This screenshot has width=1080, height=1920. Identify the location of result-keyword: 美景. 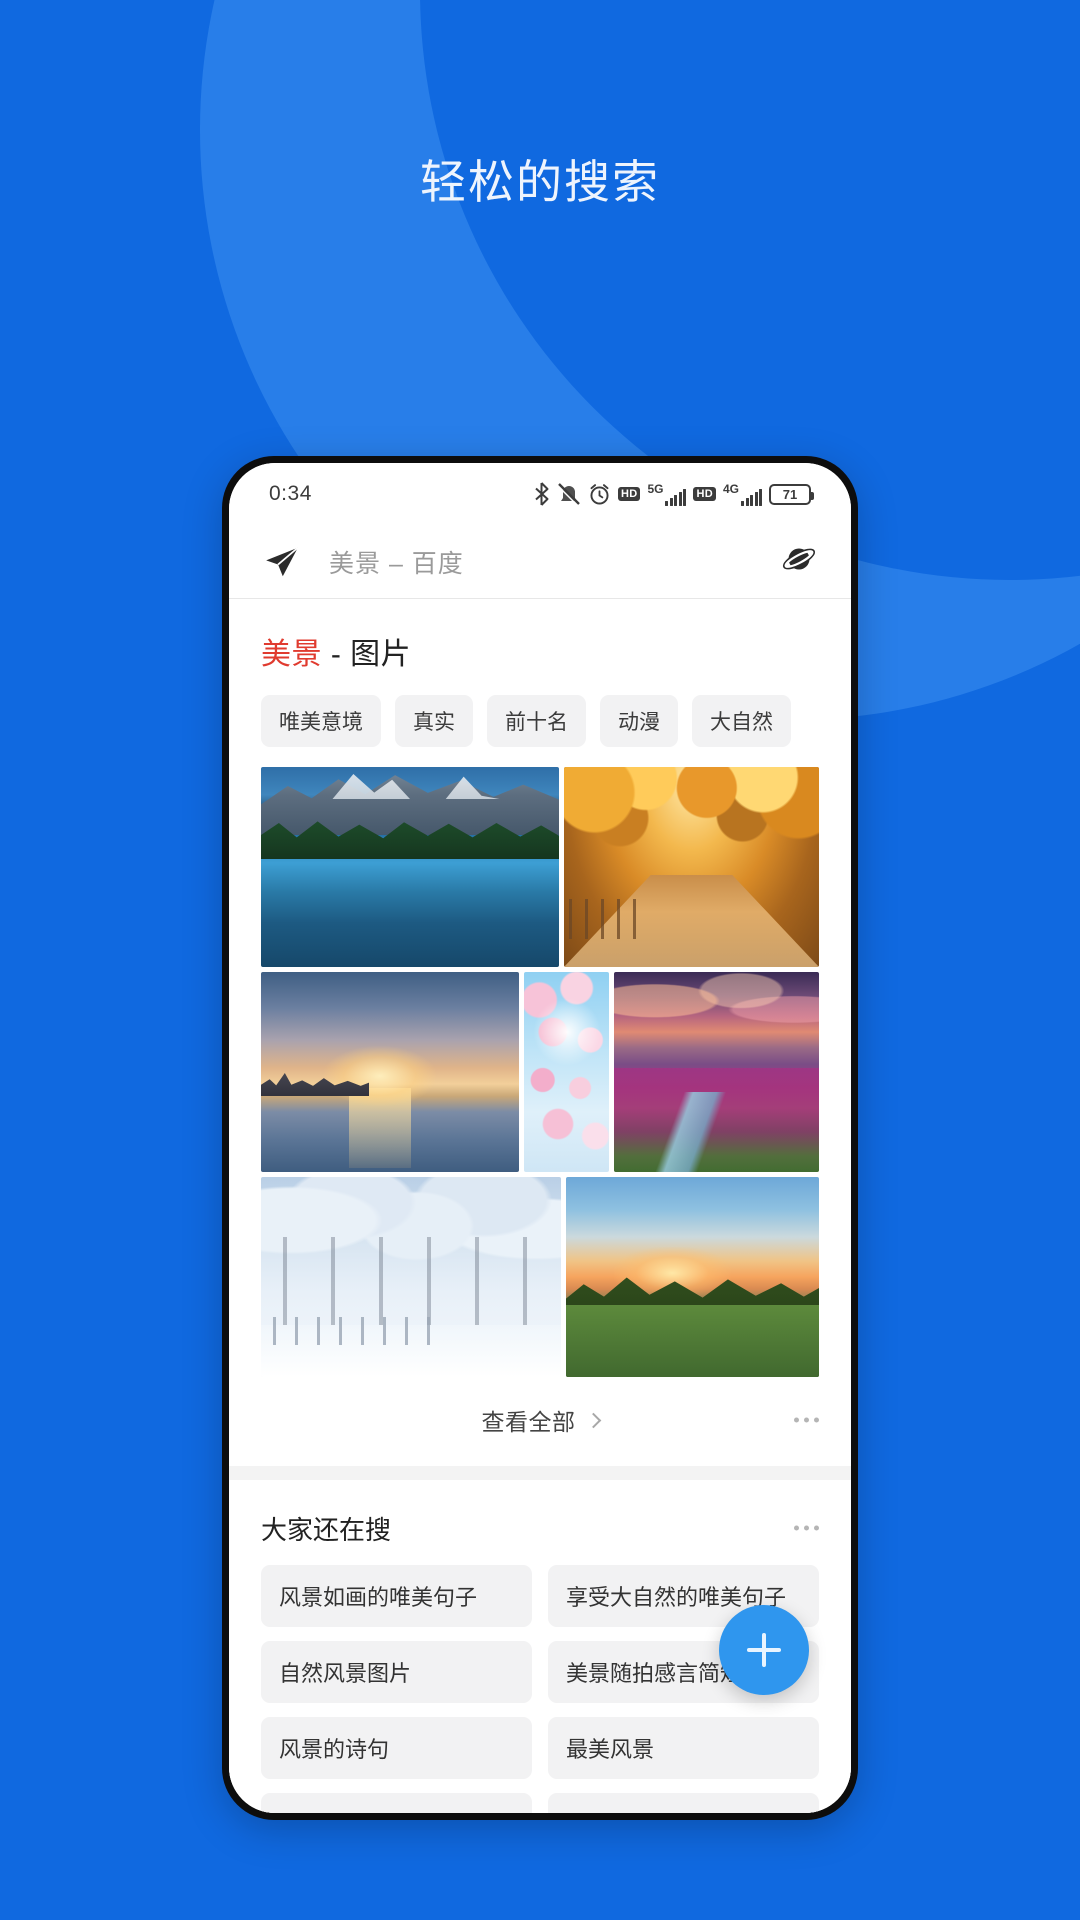
(291, 654).